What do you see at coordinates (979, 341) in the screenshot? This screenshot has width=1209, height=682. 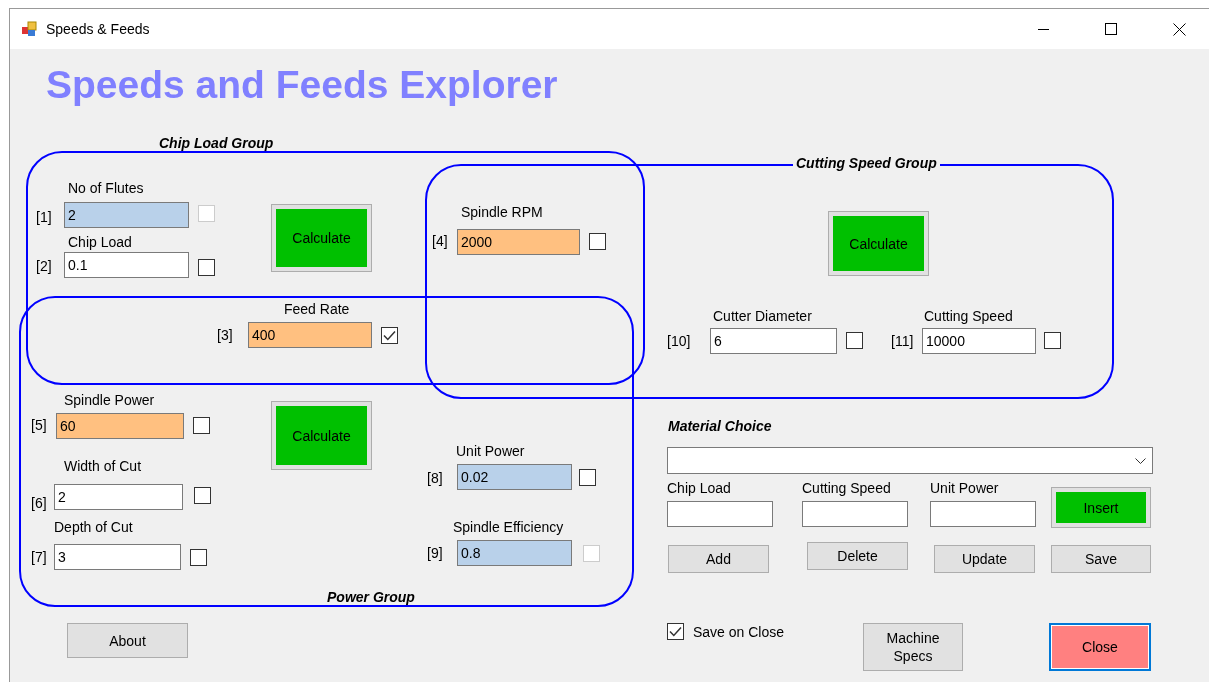 I see `input-field: 10000` at bounding box center [979, 341].